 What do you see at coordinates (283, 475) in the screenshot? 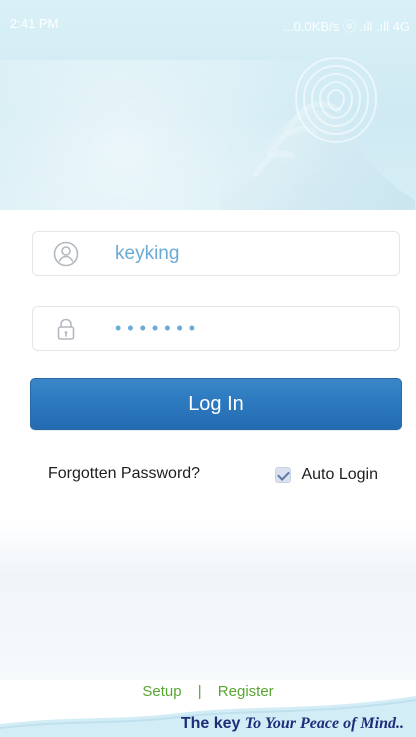
I see `checkbox-icon` at bounding box center [283, 475].